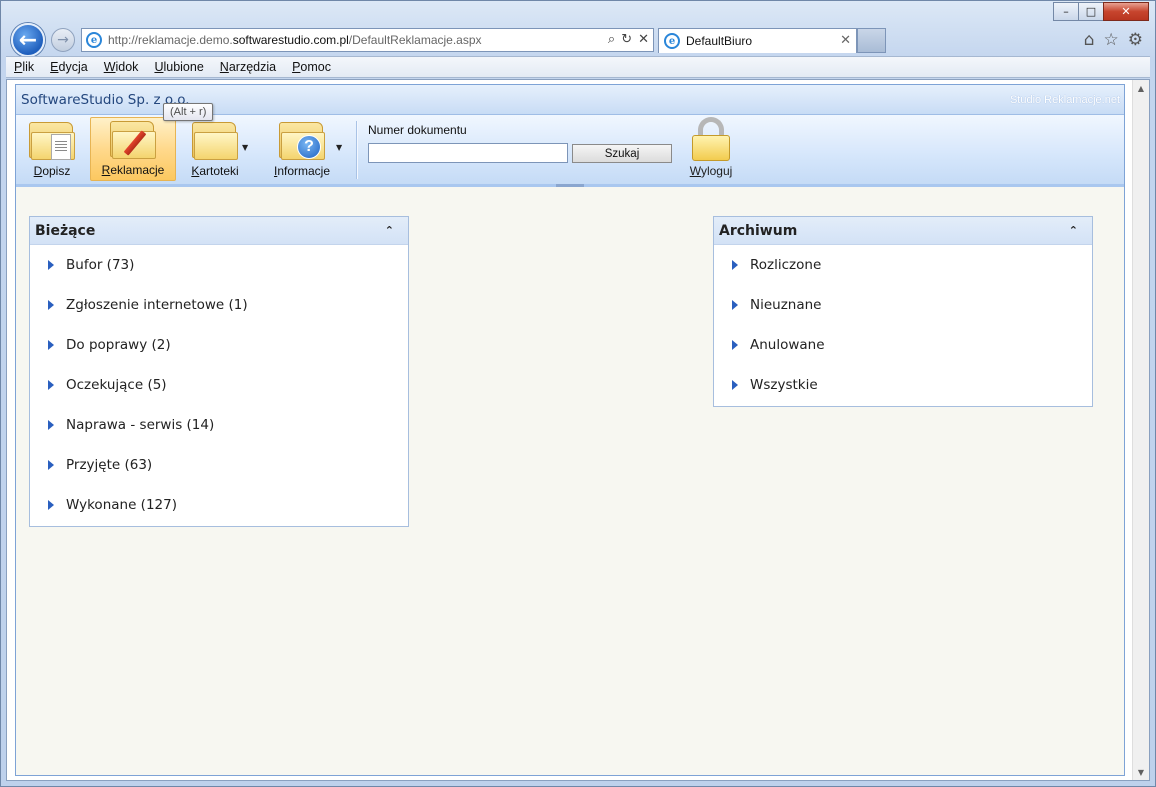 The height and width of the screenshot is (787, 1156). What do you see at coordinates (302, 140) in the screenshot?
I see `folder-help-icon: ?` at bounding box center [302, 140].